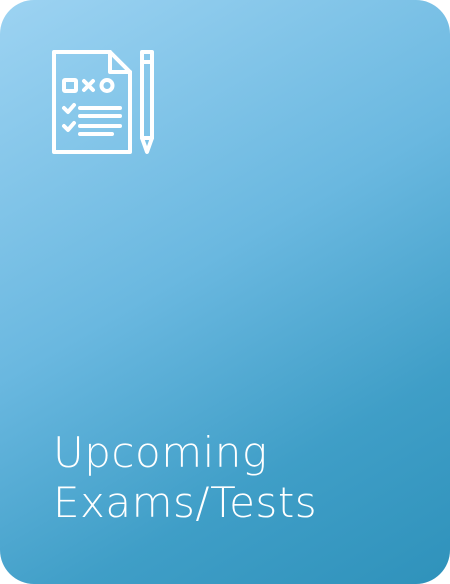 This screenshot has height=584, width=450. I want to click on exam-paper-pencil-icon, so click(106, 102).